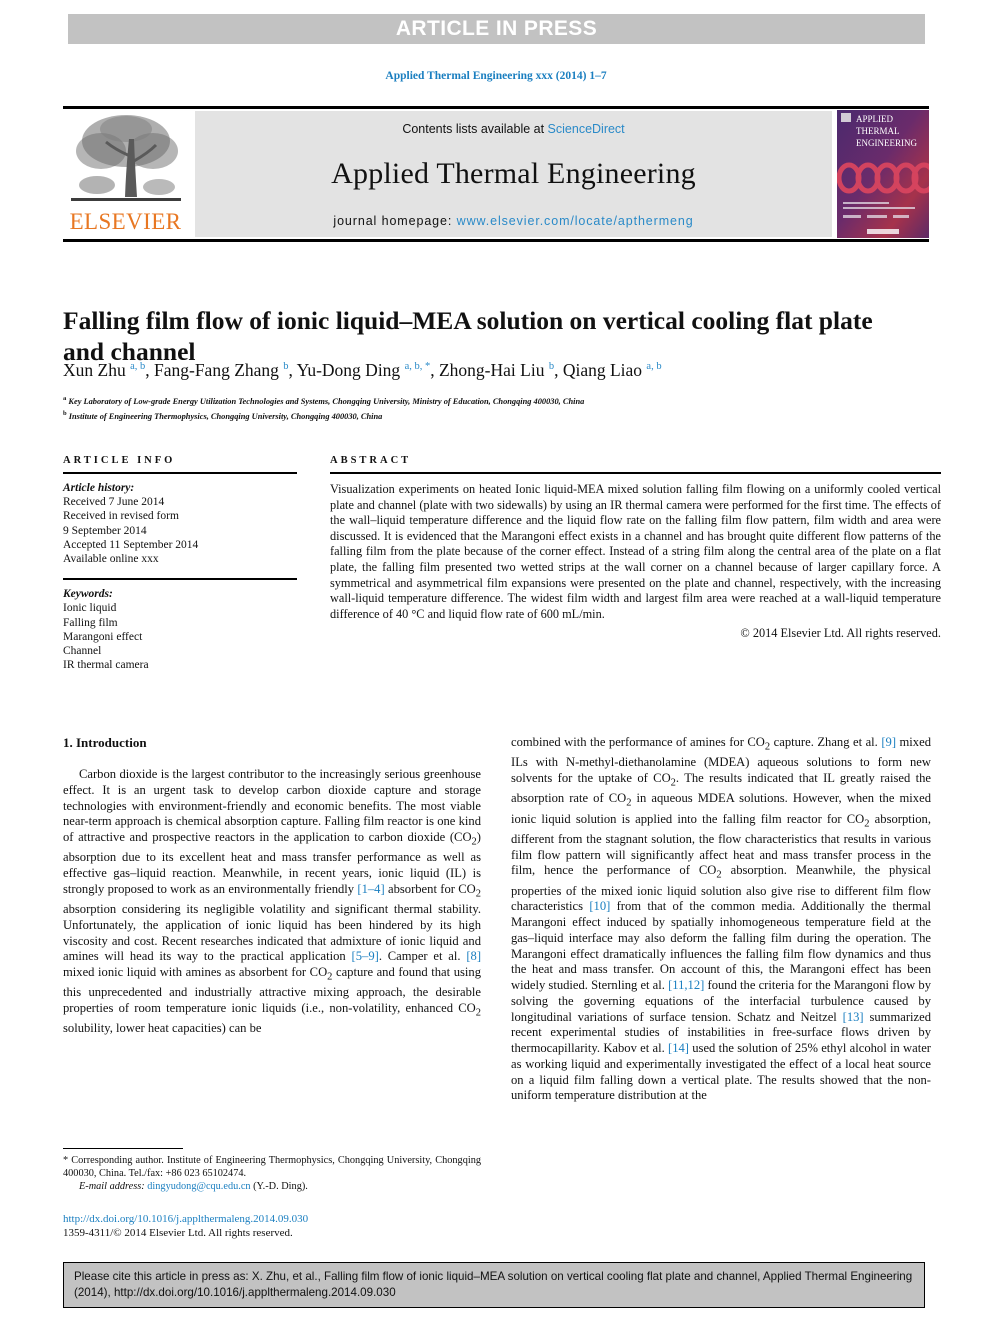 This screenshot has height=1323, width=992. What do you see at coordinates (198, 1186) in the screenshot?
I see `email-link: dingyudong@cqu.edu.cn` at bounding box center [198, 1186].